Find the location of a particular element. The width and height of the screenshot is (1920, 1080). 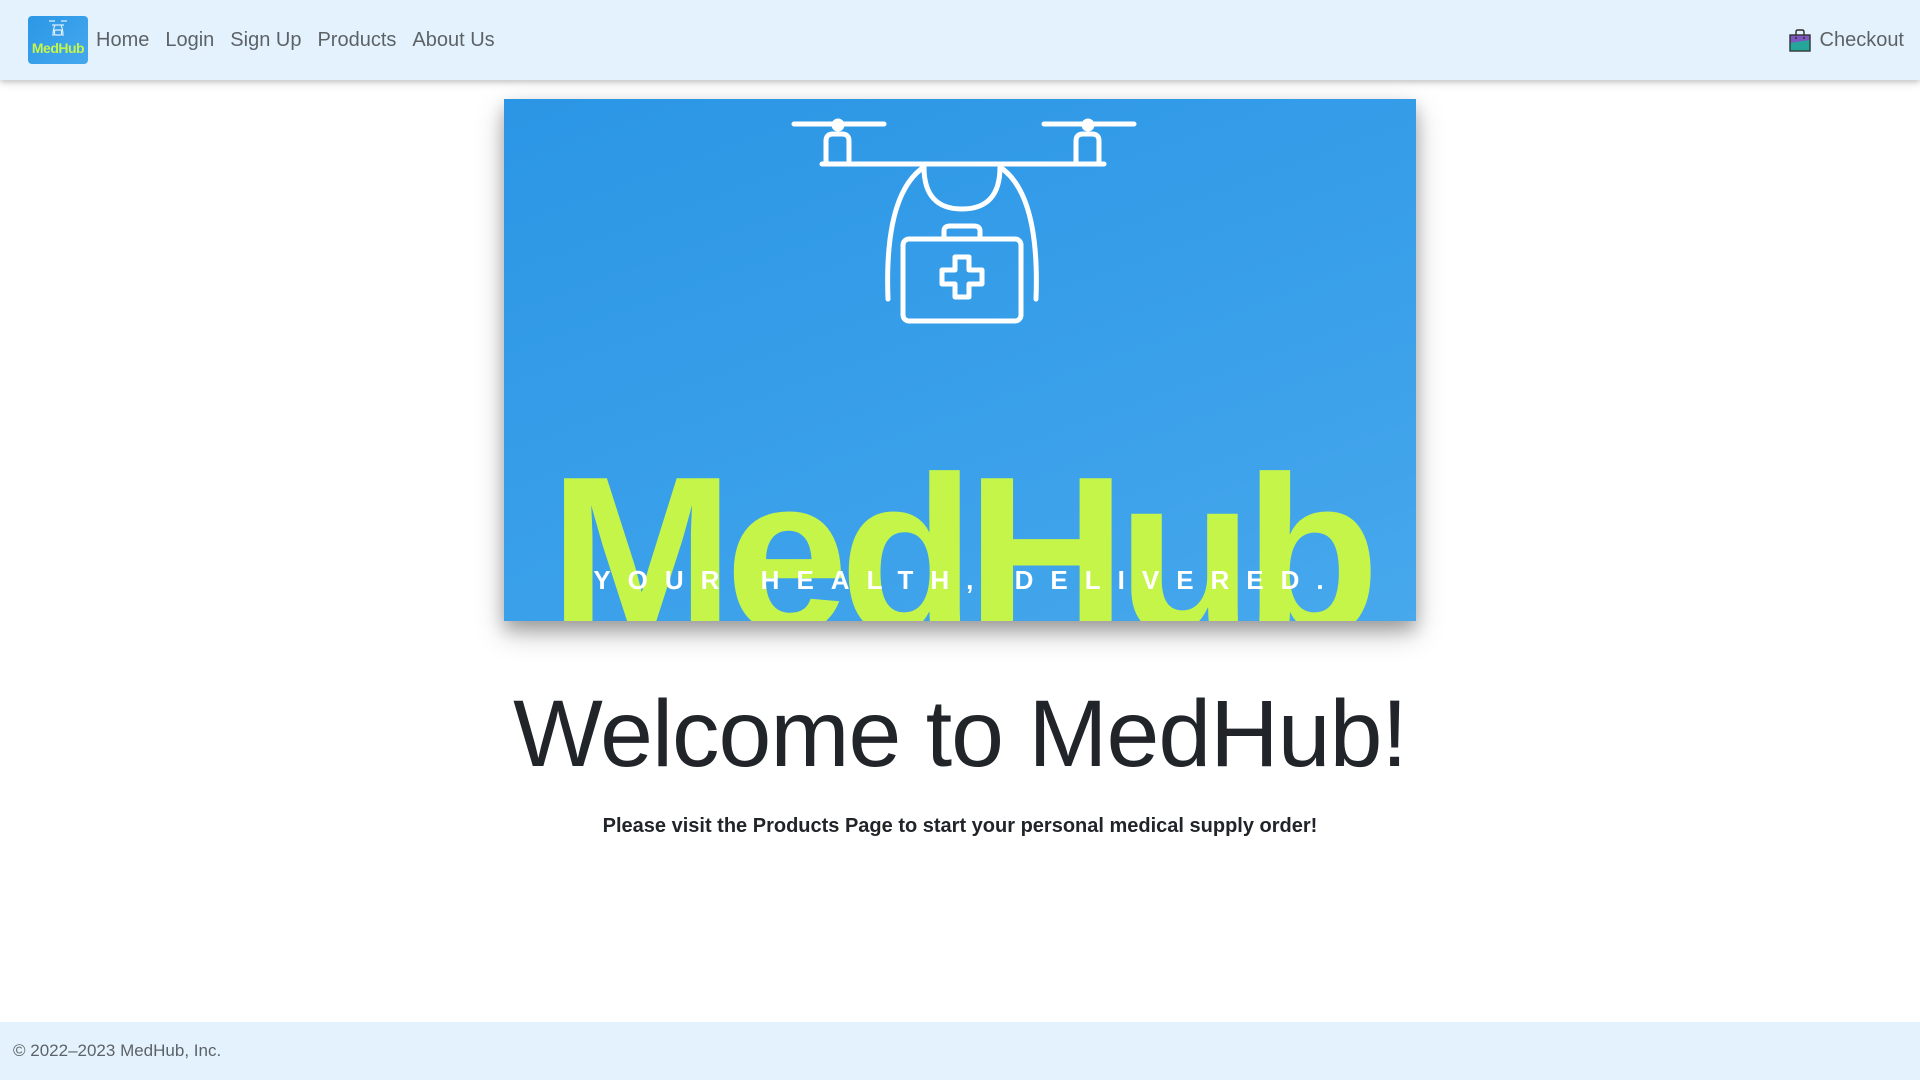

checkout-link: Checkout is located at coordinates (1846, 40).